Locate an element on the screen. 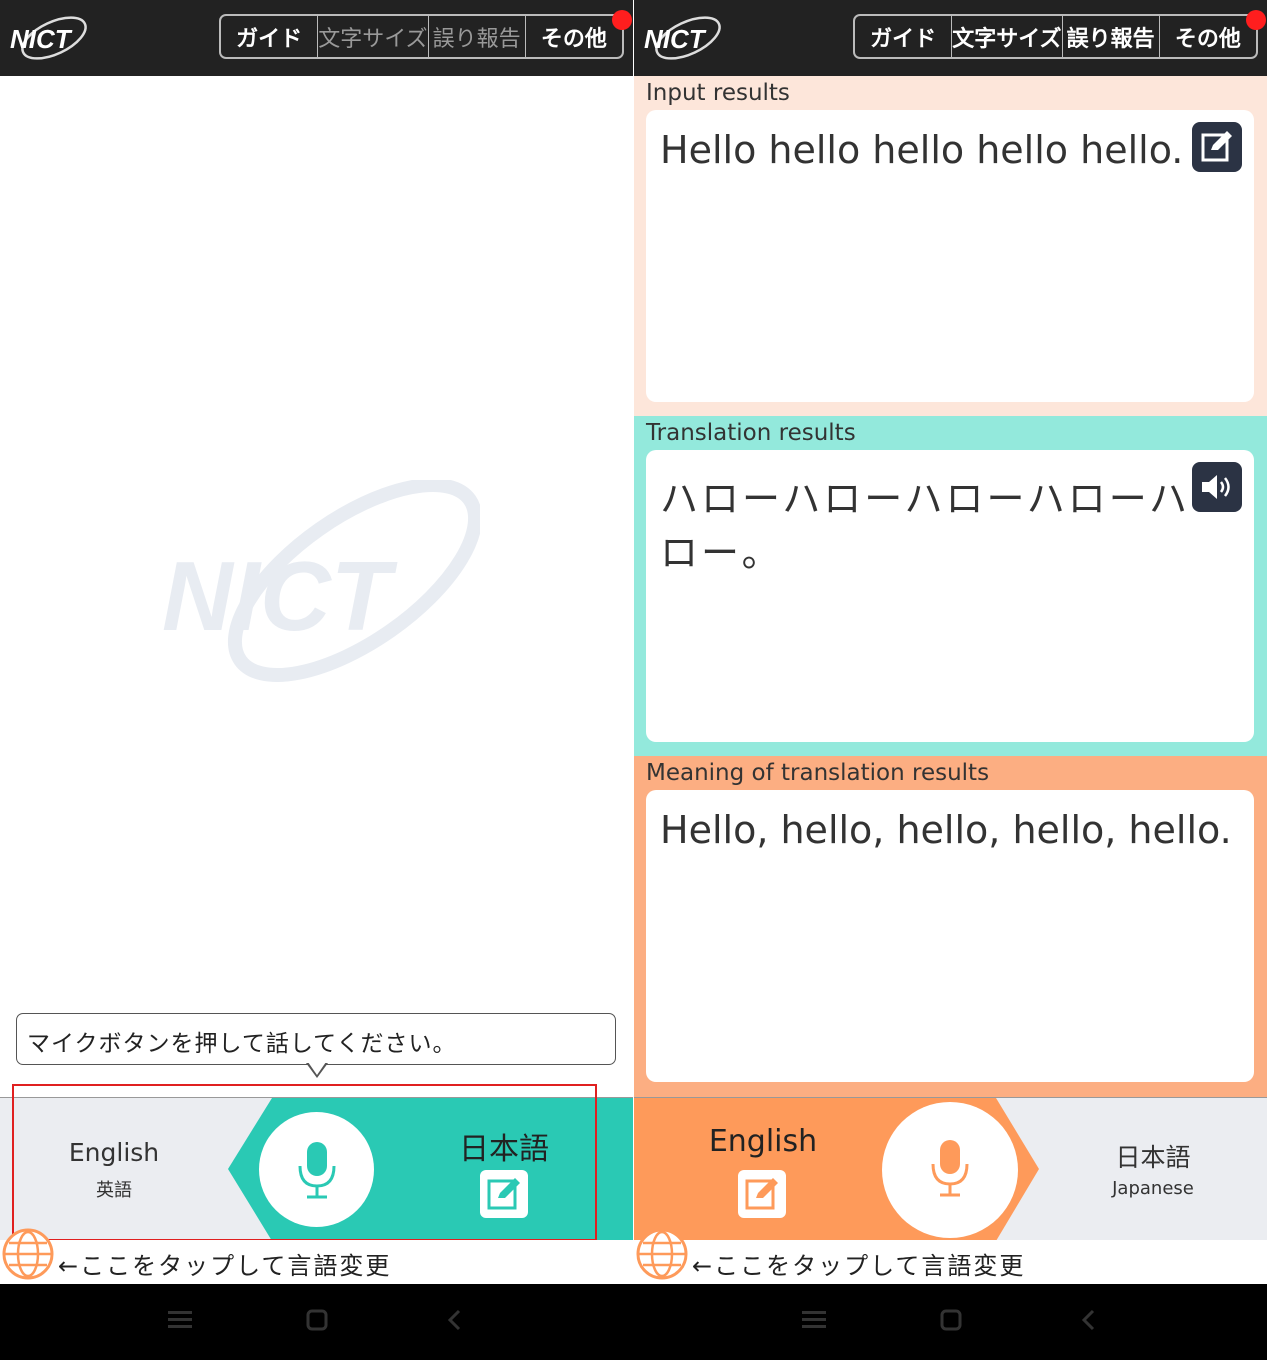 This screenshot has width=1267, height=1360. selection-highlight is located at coordinates (304, 1162).